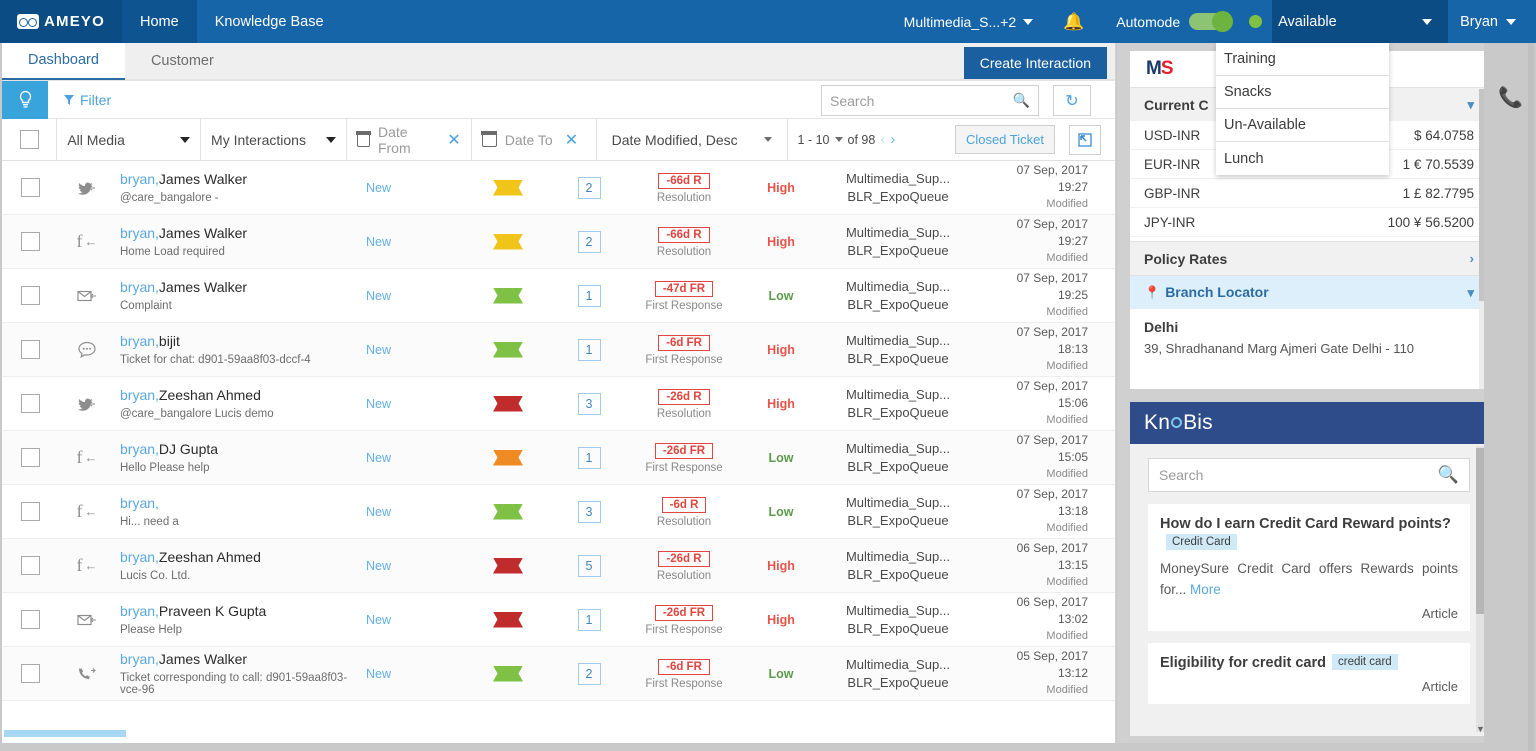 Image resolution: width=1536 pixels, height=751 pixels. I want to click on ticket-title: bryan,Praveen K Gupta, so click(243, 611).